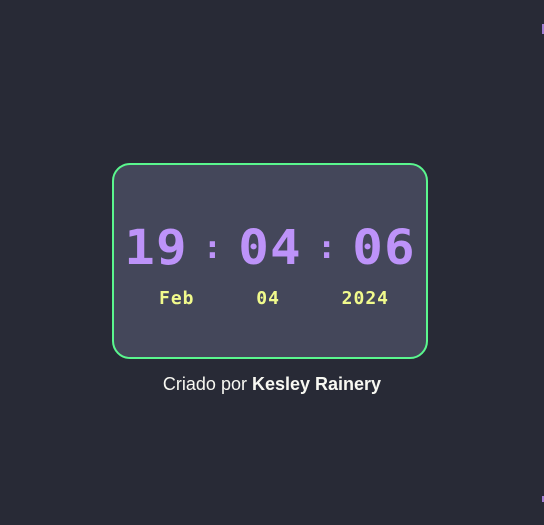  I want to click on minutes-text: 04, so click(270, 248).